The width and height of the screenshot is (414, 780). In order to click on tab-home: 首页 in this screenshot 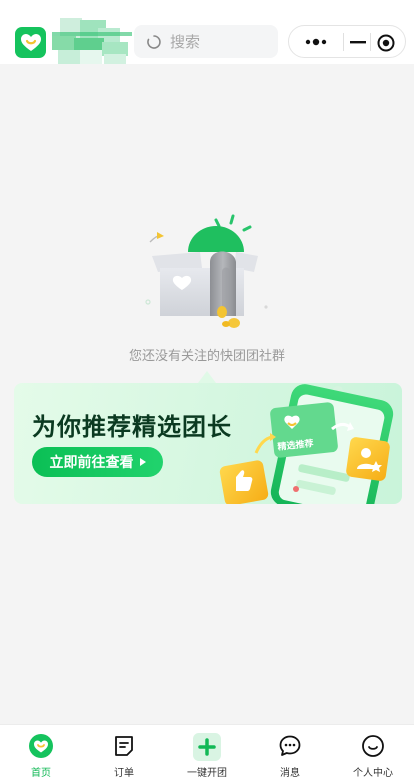, I will do `click(41, 752)`.